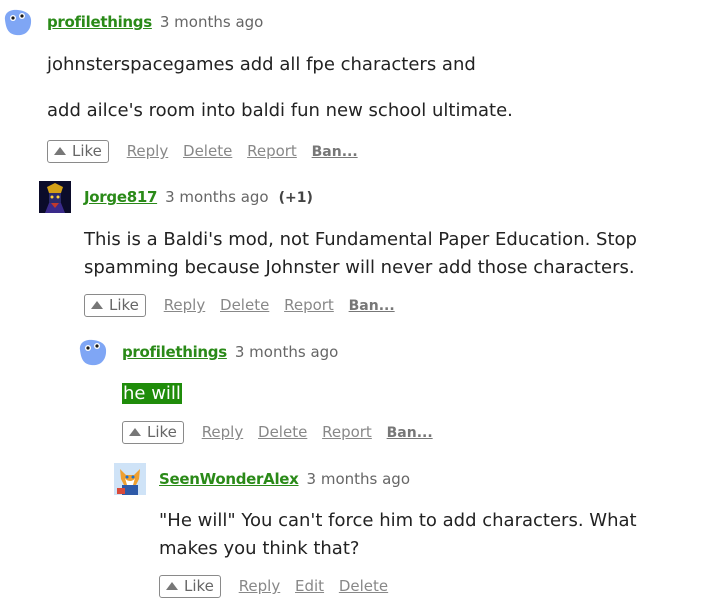 This screenshot has height=602, width=704. What do you see at coordinates (309, 586) in the screenshot?
I see `edit-link: Edit` at bounding box center [309, 586].